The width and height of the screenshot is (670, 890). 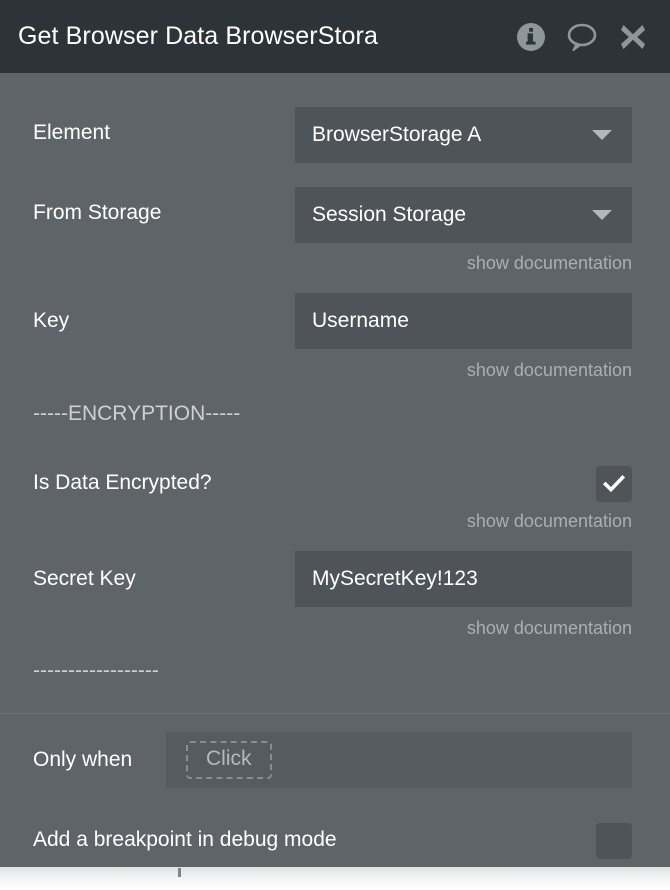 I want to click on key-label: Key, so click(x=51, y=320).